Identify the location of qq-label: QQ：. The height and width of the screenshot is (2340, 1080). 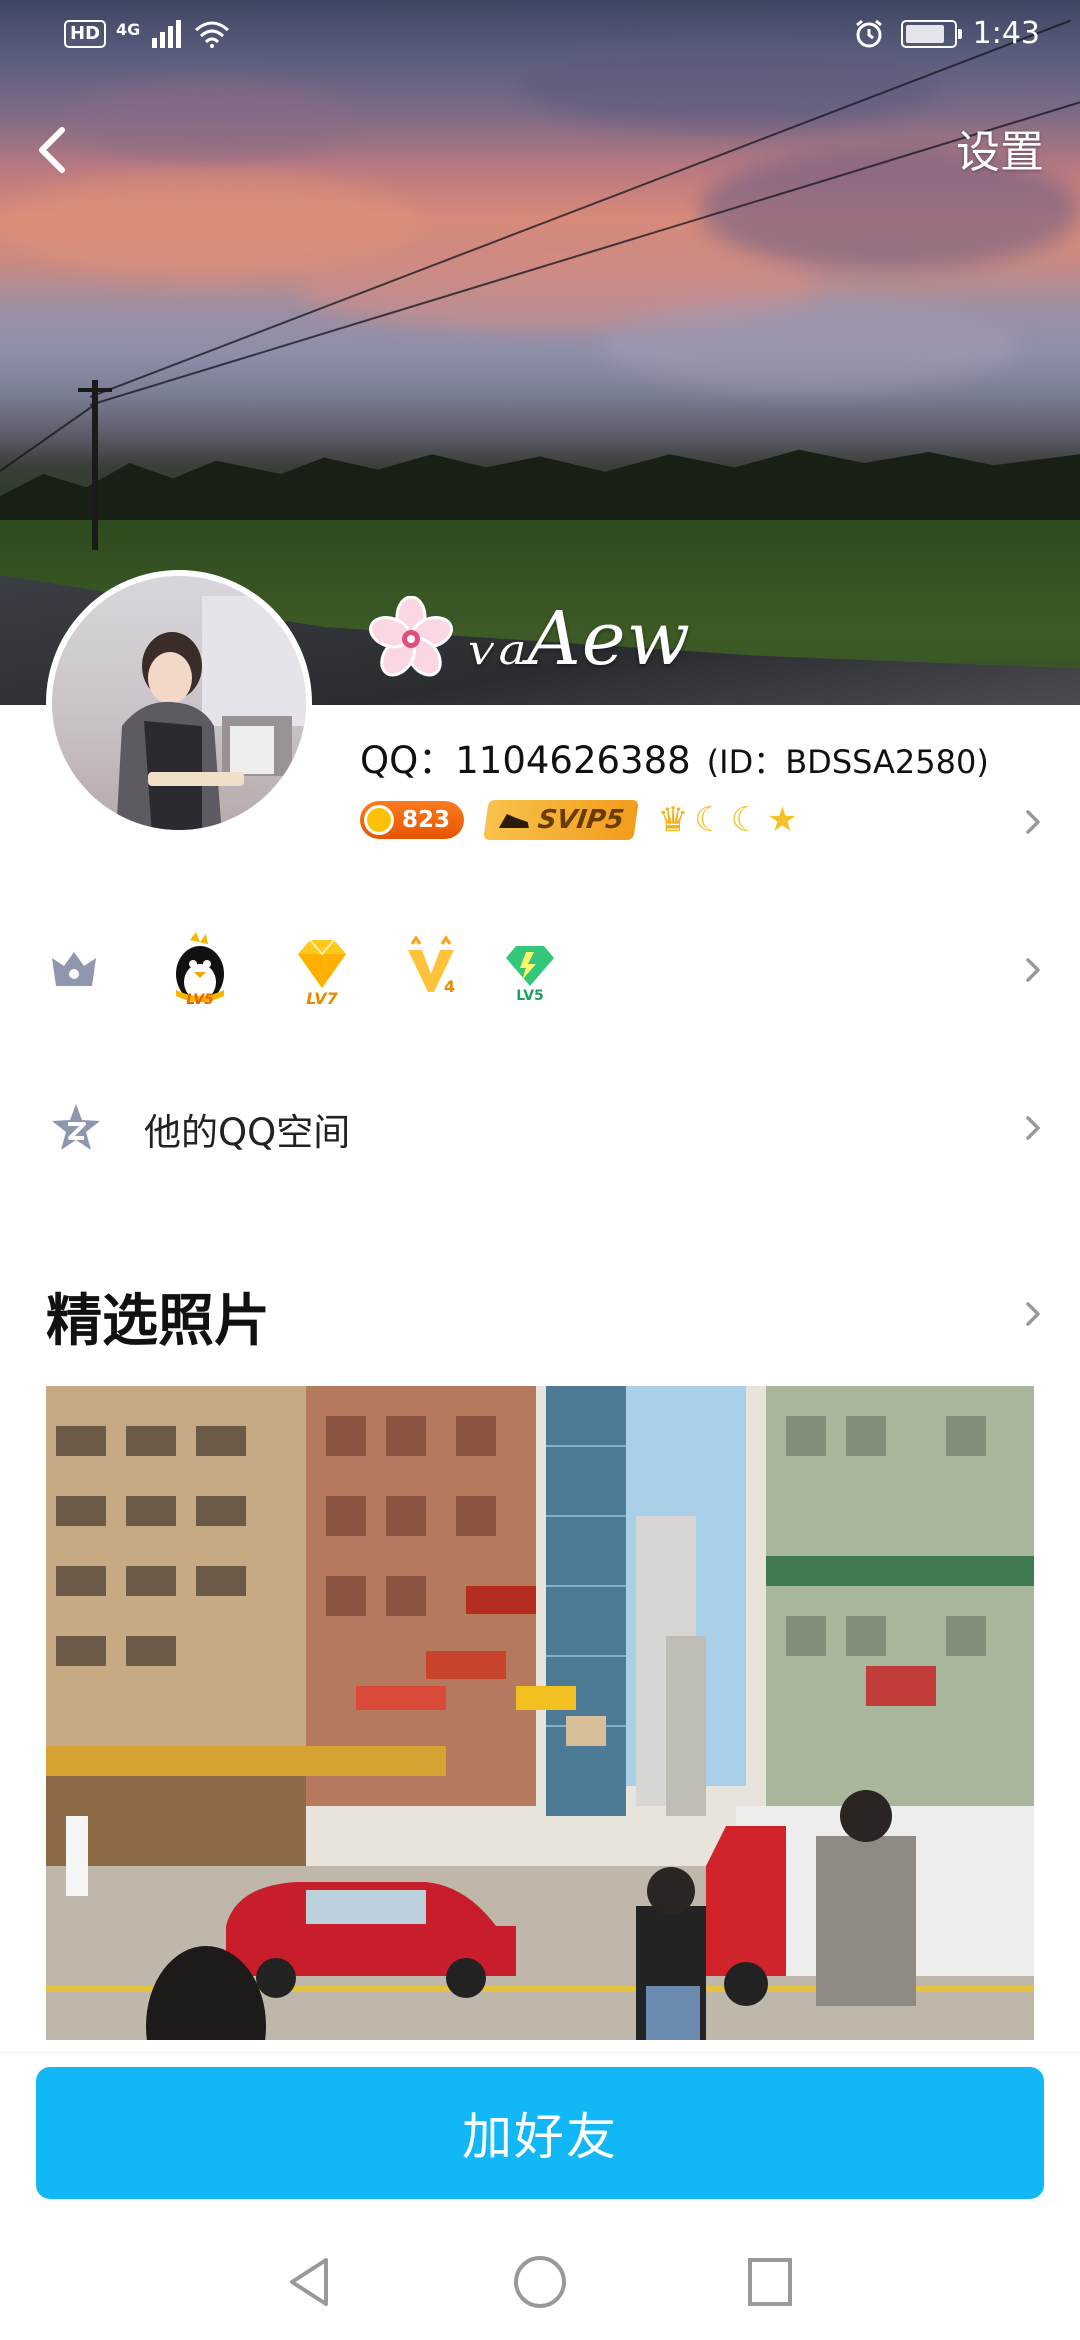
(408, 760).